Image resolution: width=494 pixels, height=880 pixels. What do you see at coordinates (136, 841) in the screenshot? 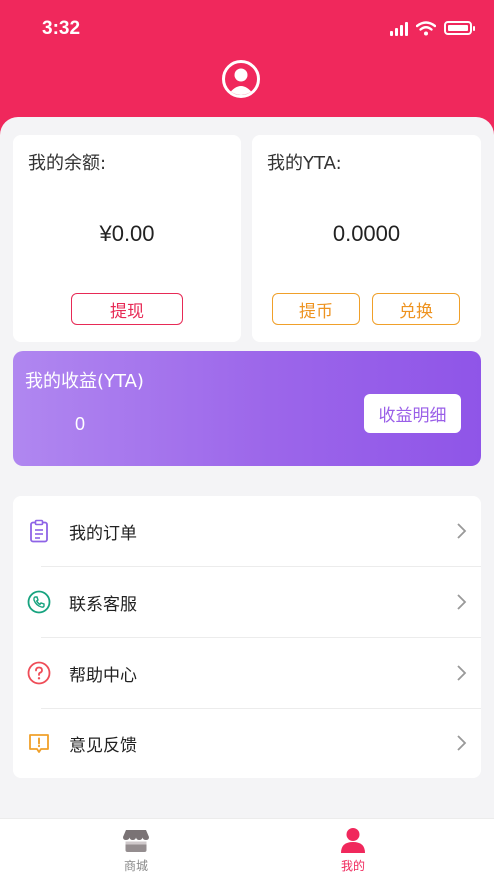
I see `shop-icon` at bounding box center [136, 841].